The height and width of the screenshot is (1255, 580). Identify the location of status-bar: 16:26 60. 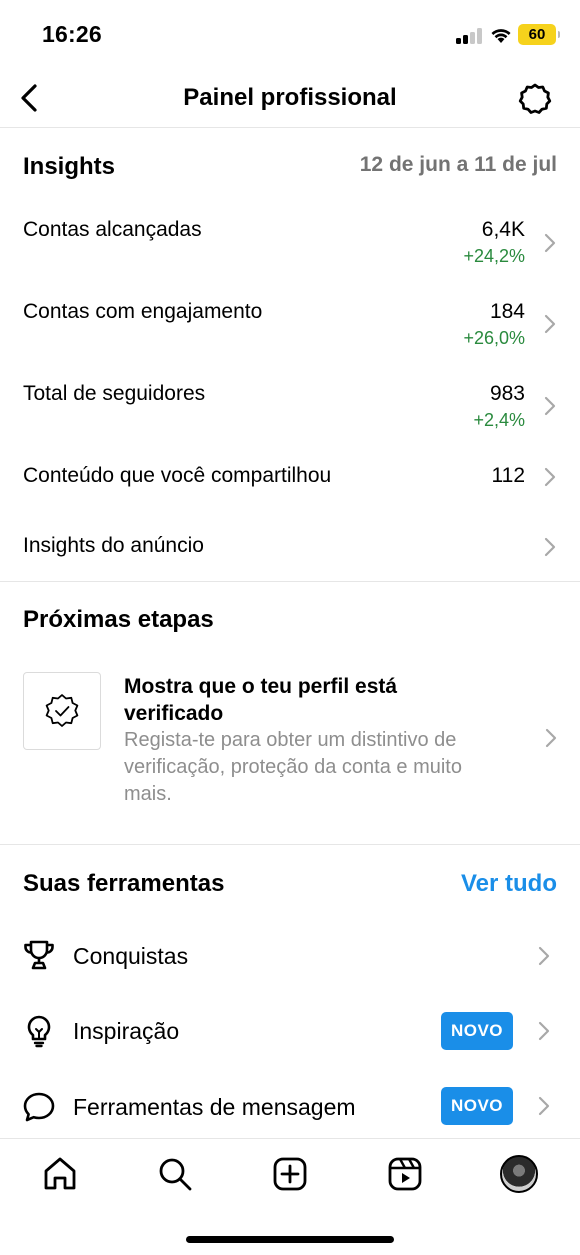
(290, 35).